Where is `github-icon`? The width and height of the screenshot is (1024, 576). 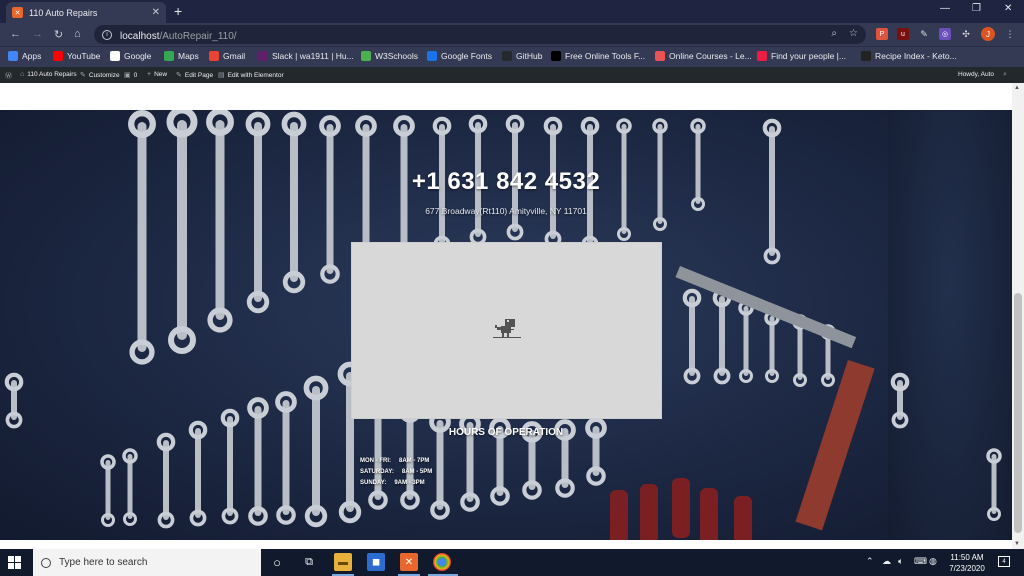
github-icon is located at coordinates (507, 56).